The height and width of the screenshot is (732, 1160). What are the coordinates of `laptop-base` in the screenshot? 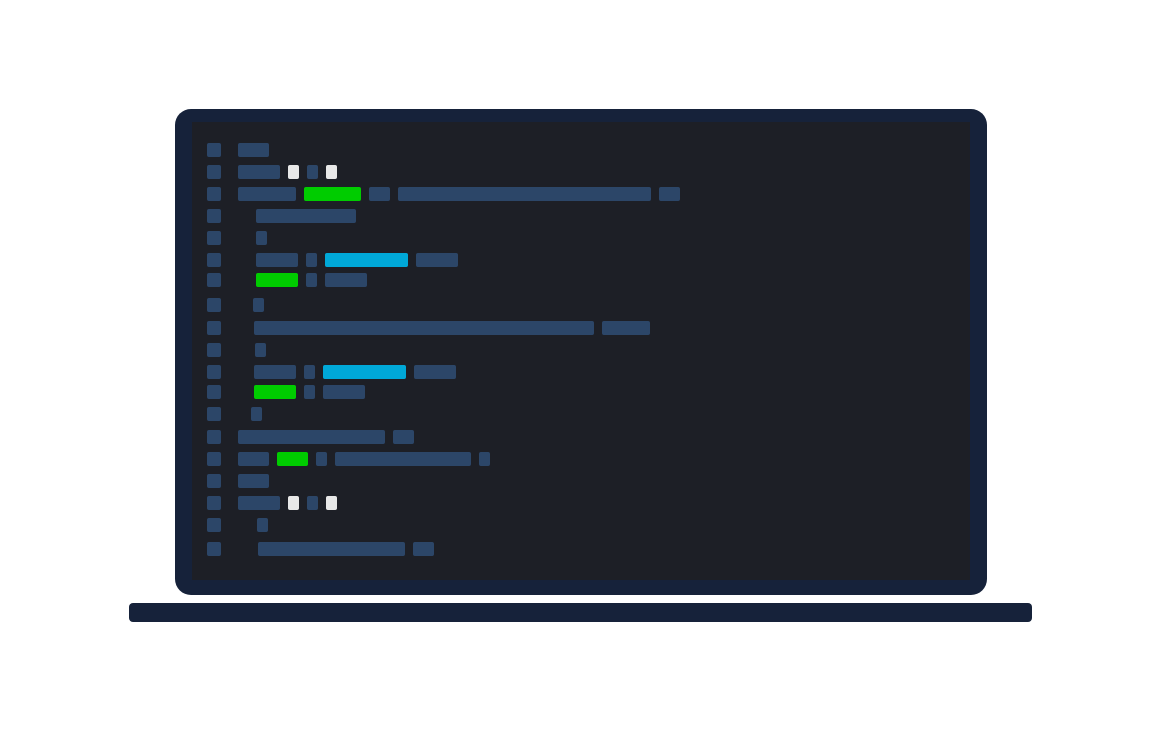 It's located at (580, 612).